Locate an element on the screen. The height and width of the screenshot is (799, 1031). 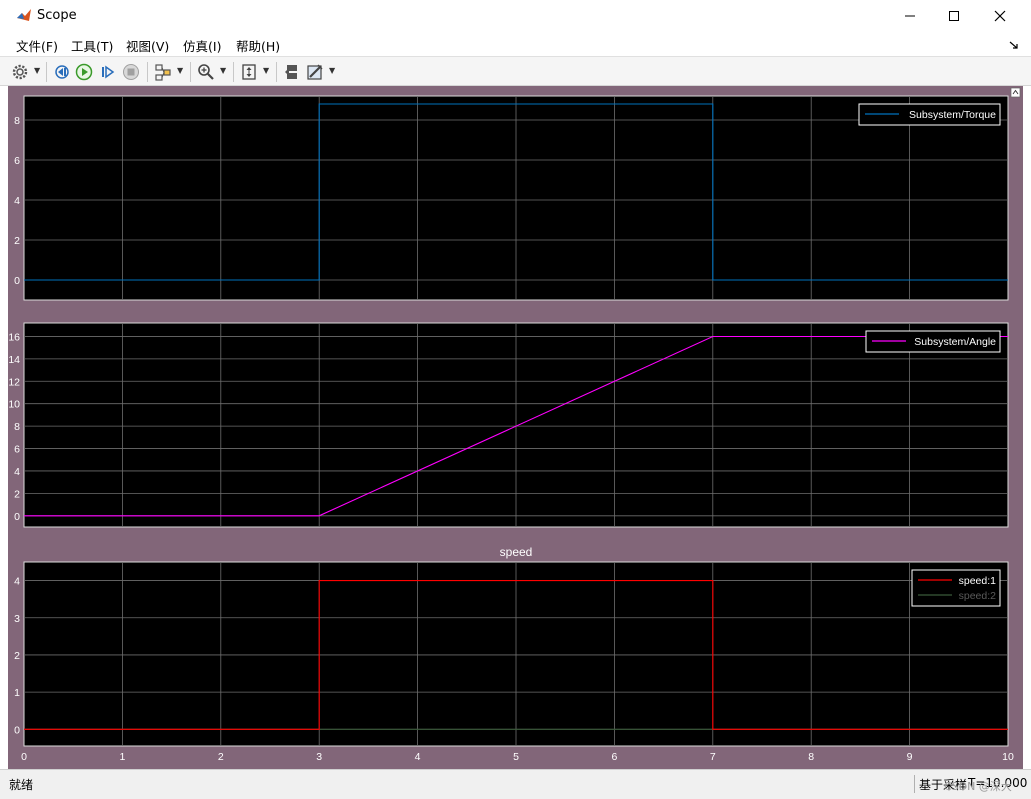
undock-arrow-icon is located at coordinates (1014, 45).